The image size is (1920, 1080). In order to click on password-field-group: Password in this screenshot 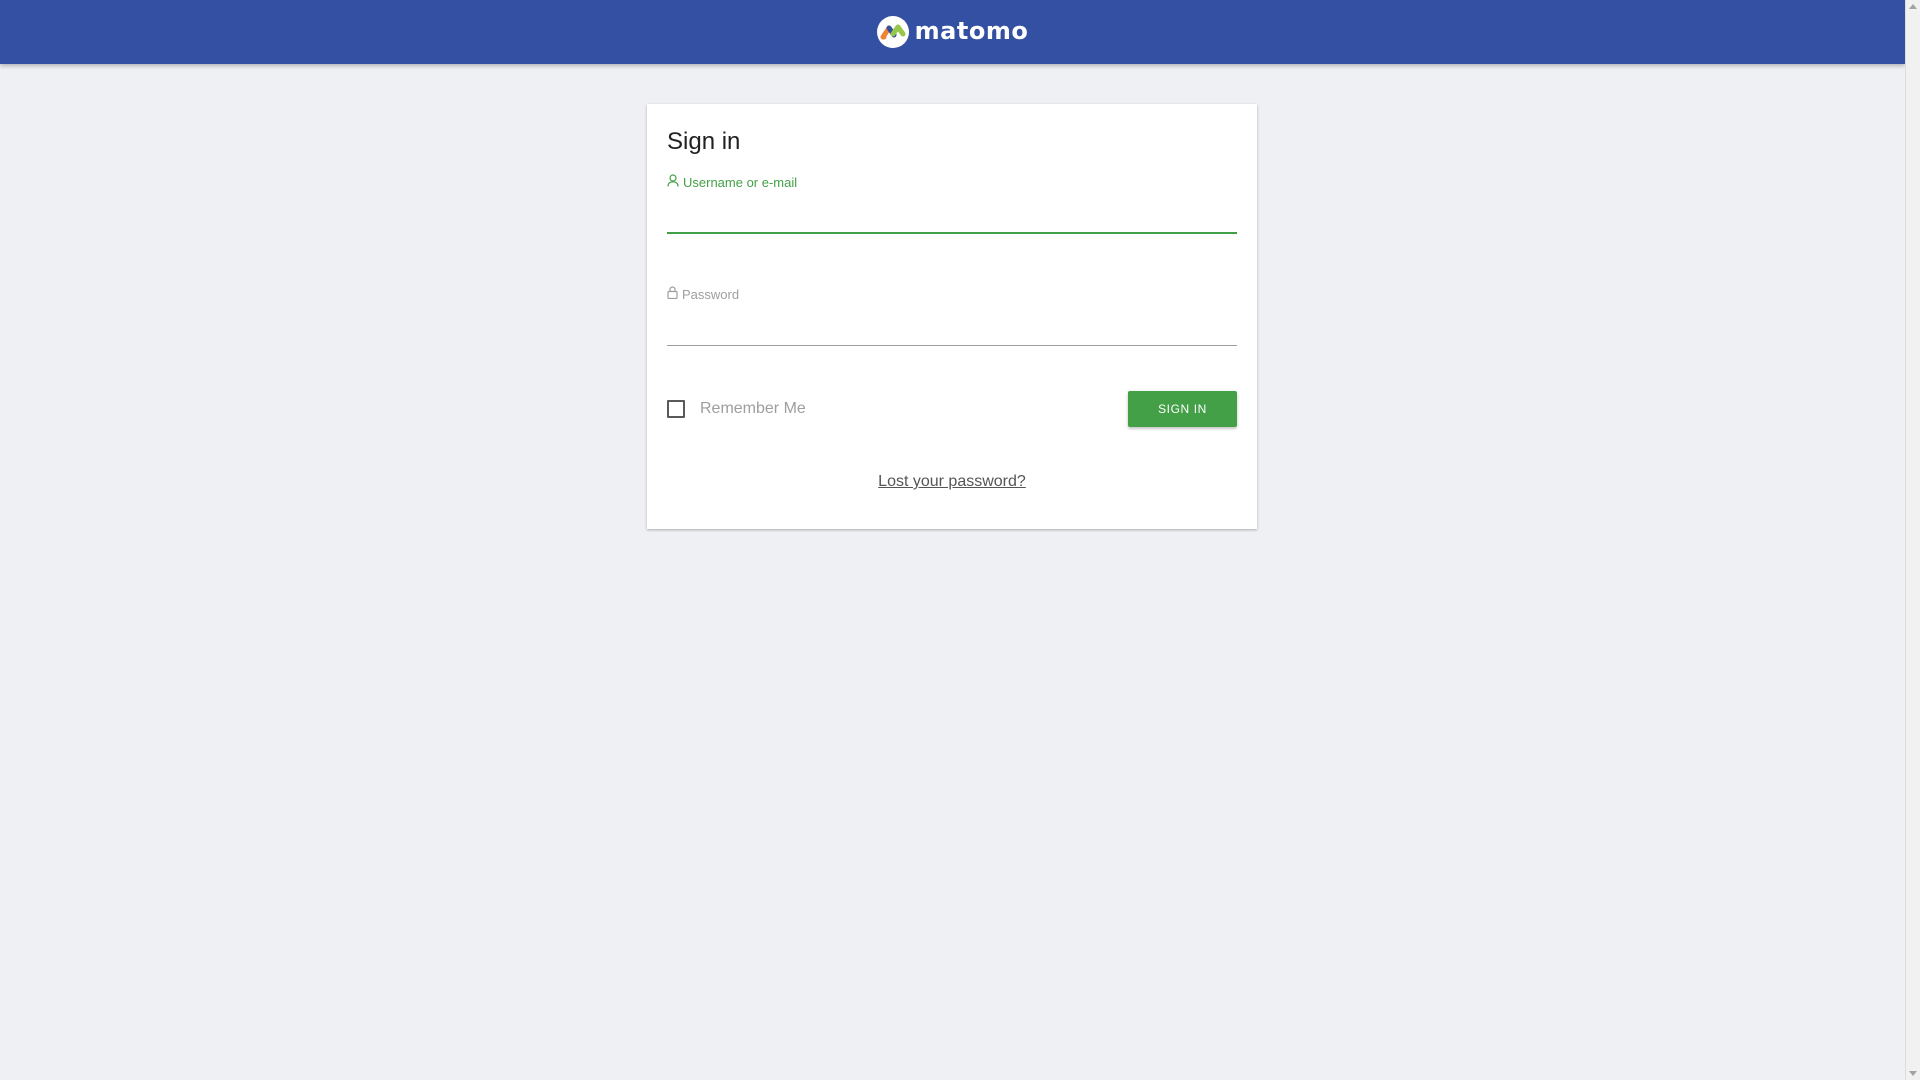, I will do `click(952, 316)`.